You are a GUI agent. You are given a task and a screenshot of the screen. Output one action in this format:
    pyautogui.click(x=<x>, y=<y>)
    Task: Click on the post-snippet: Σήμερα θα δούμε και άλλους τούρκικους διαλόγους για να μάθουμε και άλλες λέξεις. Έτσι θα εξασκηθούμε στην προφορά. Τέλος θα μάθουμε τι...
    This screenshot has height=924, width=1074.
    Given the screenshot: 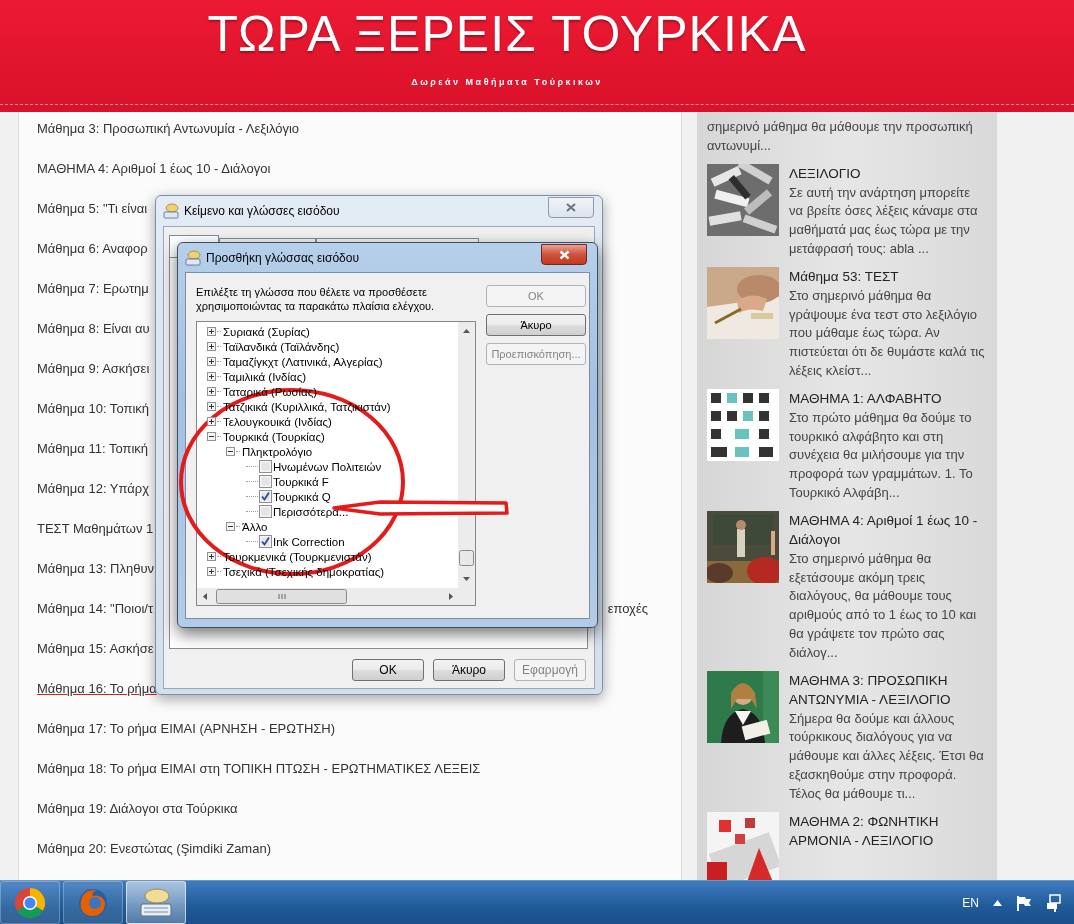 What is the action you would take?
    pyautogui.click(x=887, y=756)
    